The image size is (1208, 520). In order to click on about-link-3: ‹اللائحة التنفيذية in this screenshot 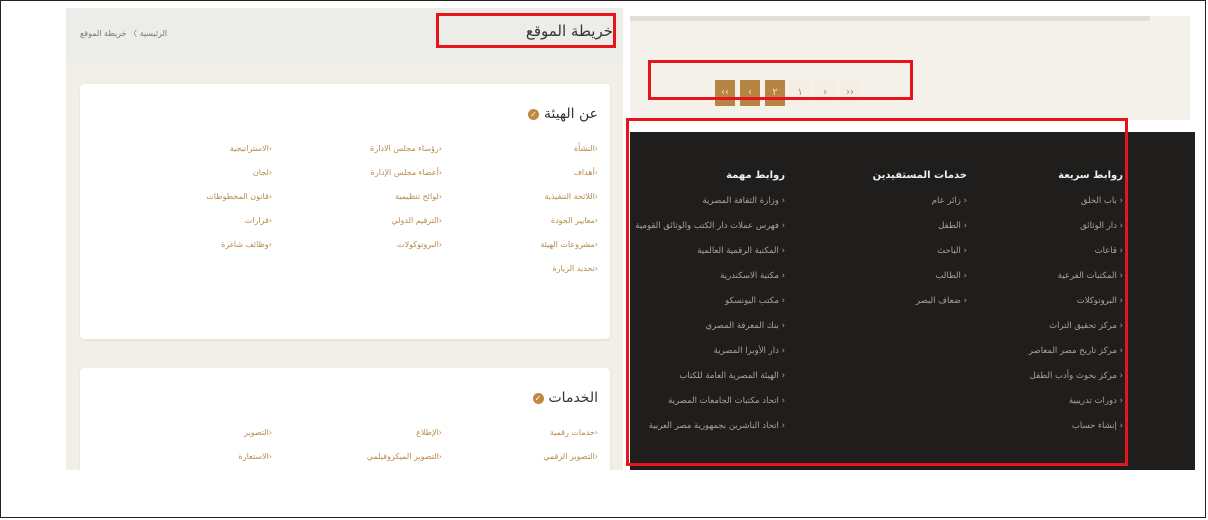, I will do `click(571, 196)`.